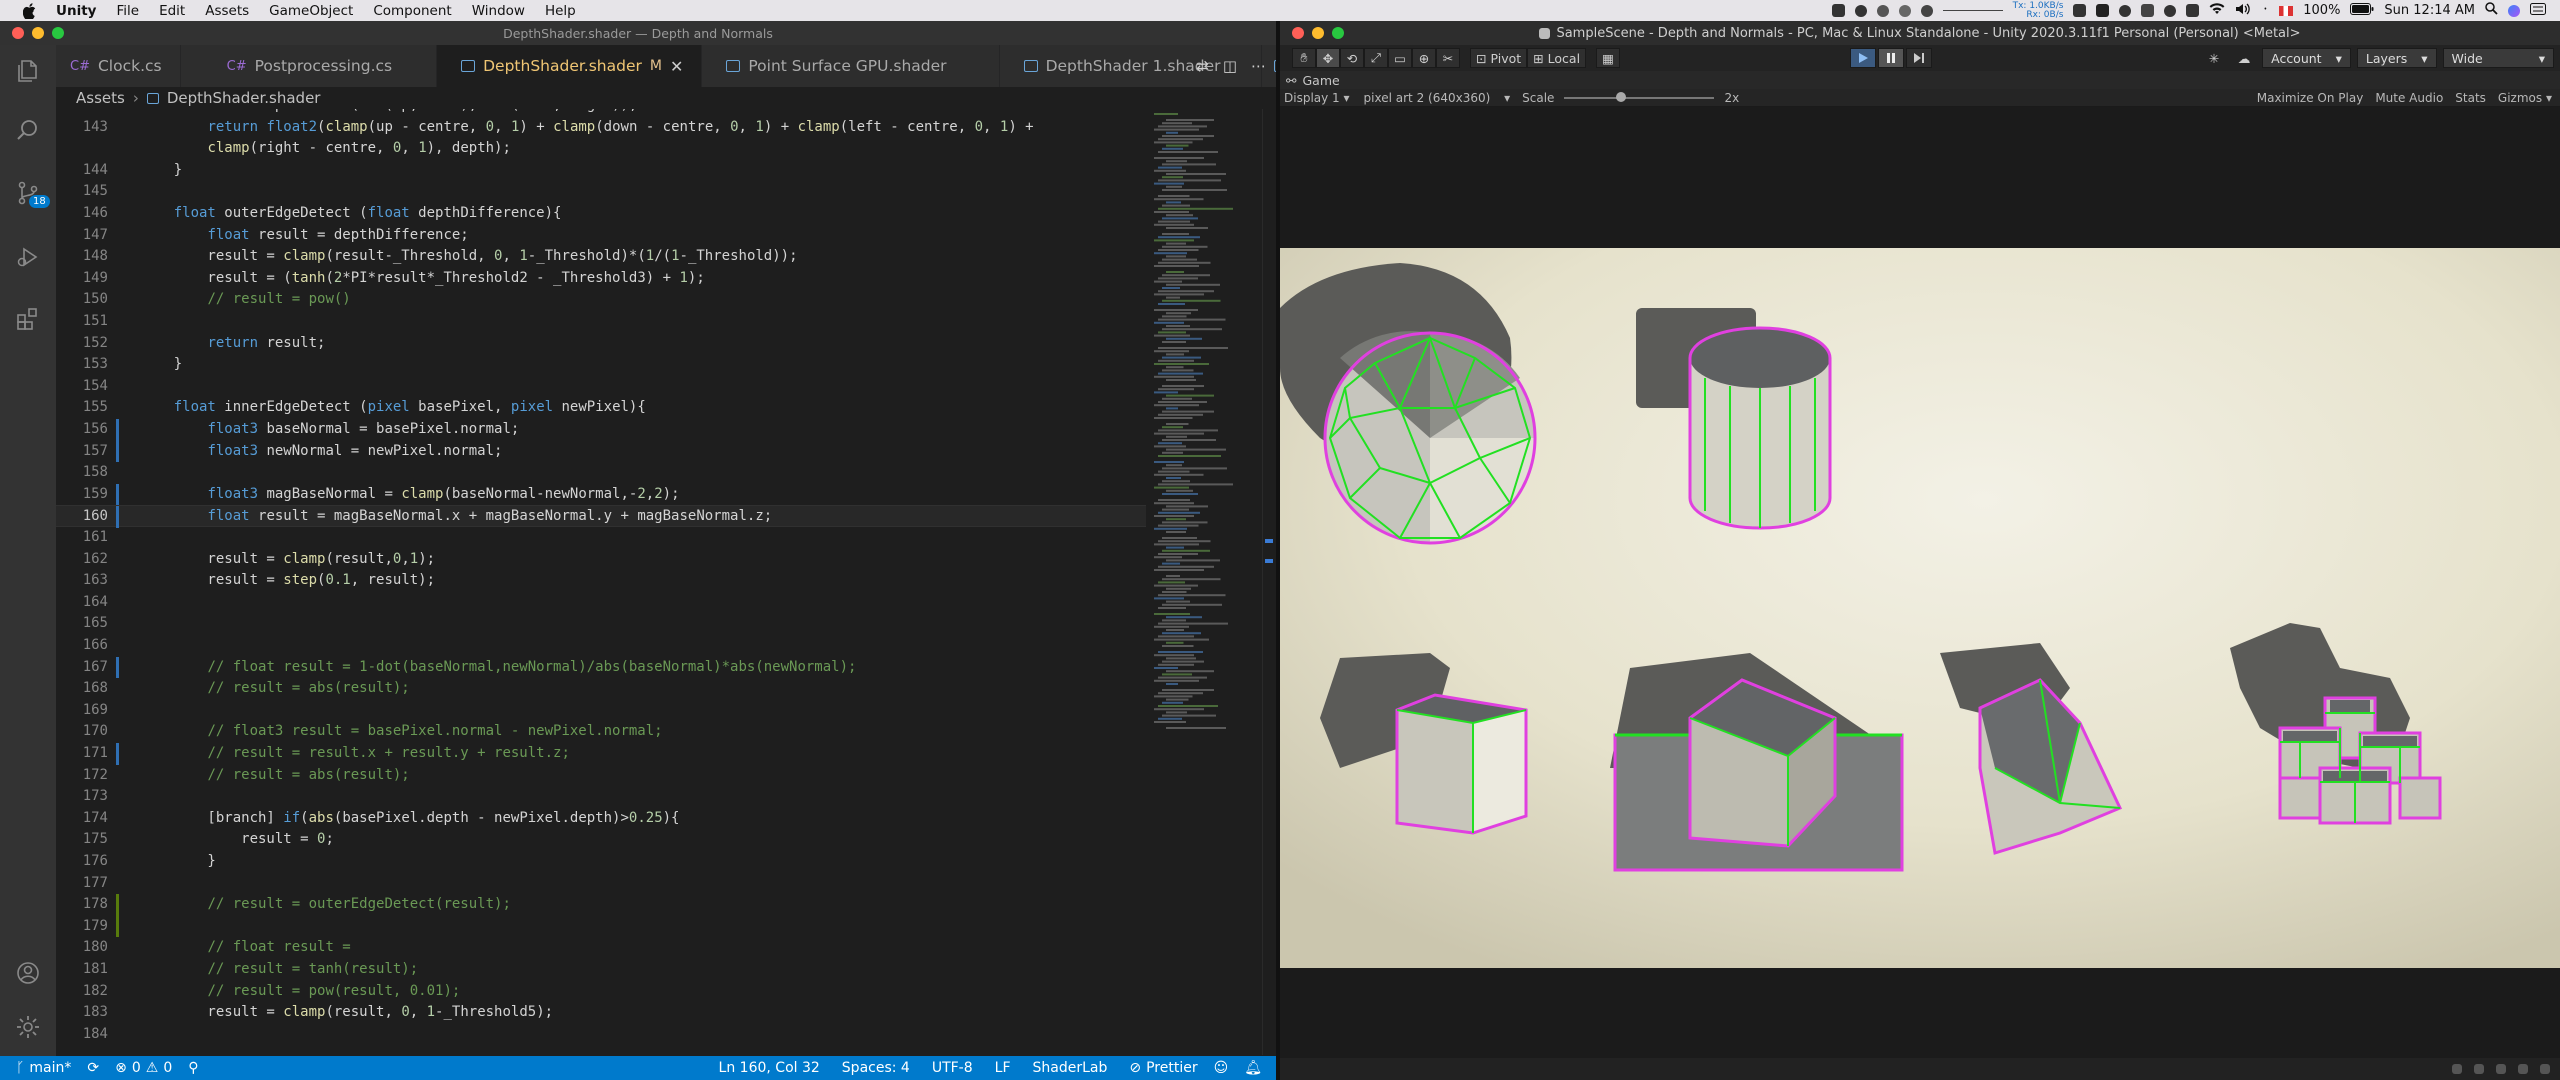 The width and height of the screenshot is (2560, 1080). I want to click on more-actions-icon: ⋯, so click(1258, 66).